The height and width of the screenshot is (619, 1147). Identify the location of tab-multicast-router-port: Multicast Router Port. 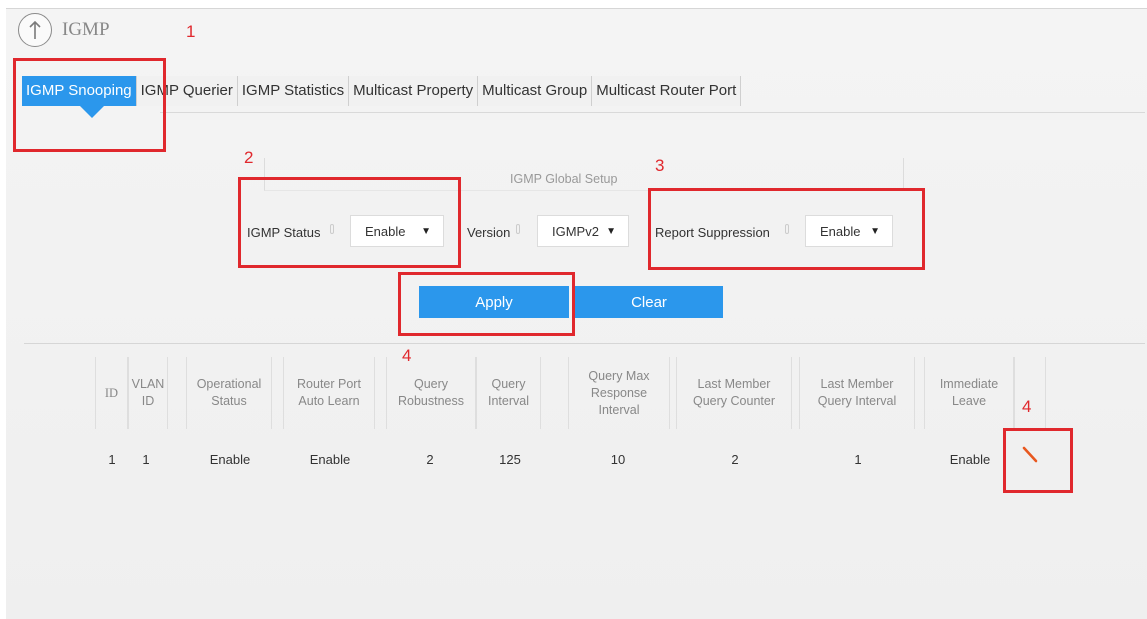
(667, 91).